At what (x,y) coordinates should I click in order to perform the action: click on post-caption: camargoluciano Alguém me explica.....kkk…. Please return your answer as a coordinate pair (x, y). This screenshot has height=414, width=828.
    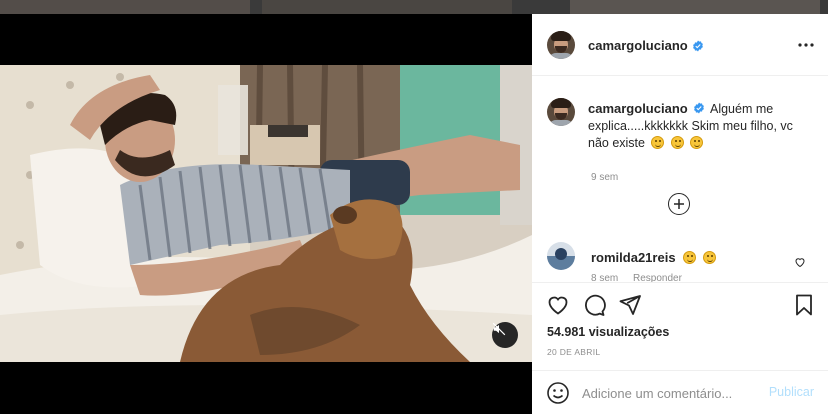
    Looking at the image, I should click on (701, 126).